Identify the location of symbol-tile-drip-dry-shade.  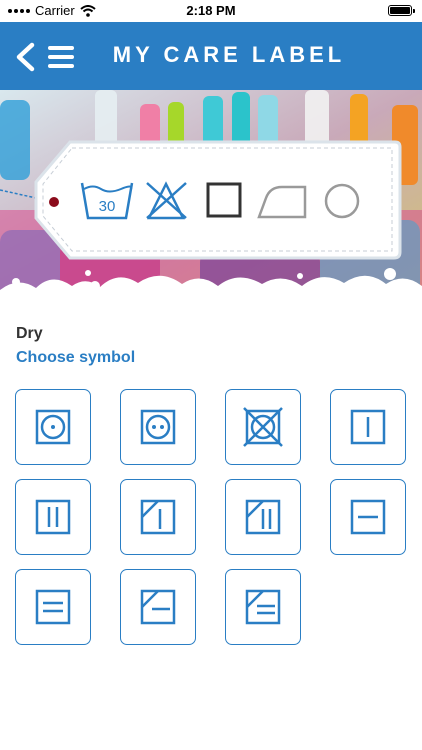
(263, 517).